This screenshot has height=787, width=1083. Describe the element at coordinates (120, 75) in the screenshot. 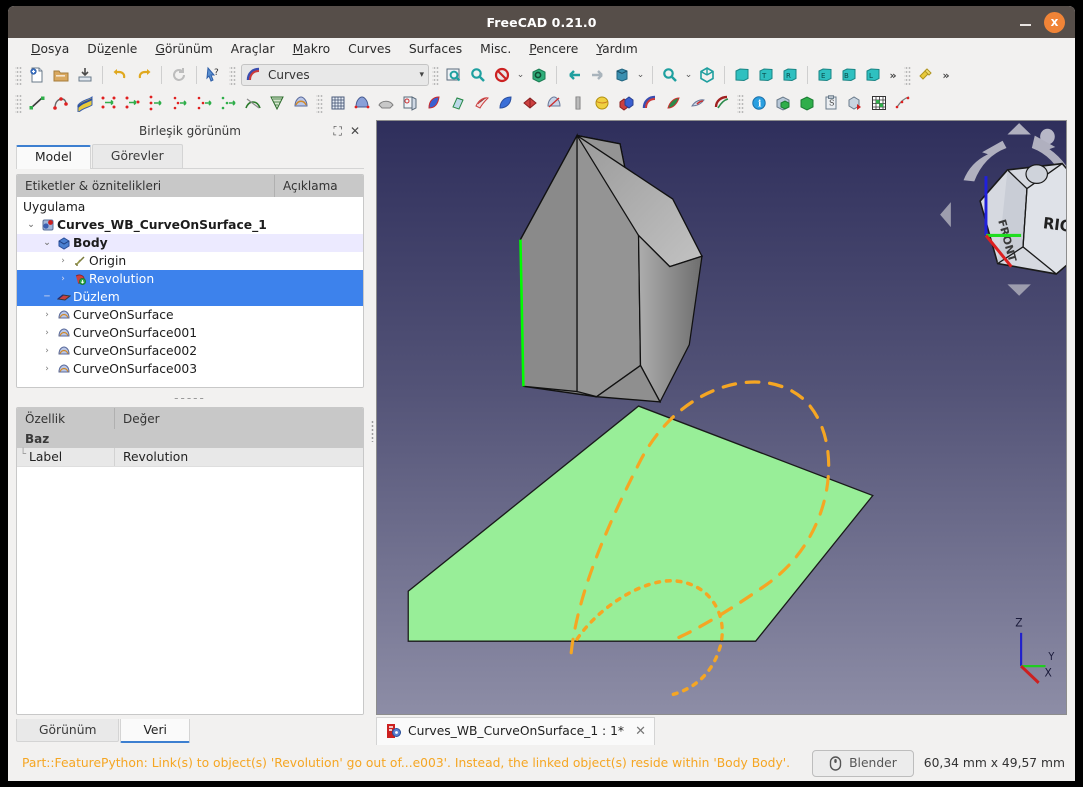

I see `undo-icon` at that location.